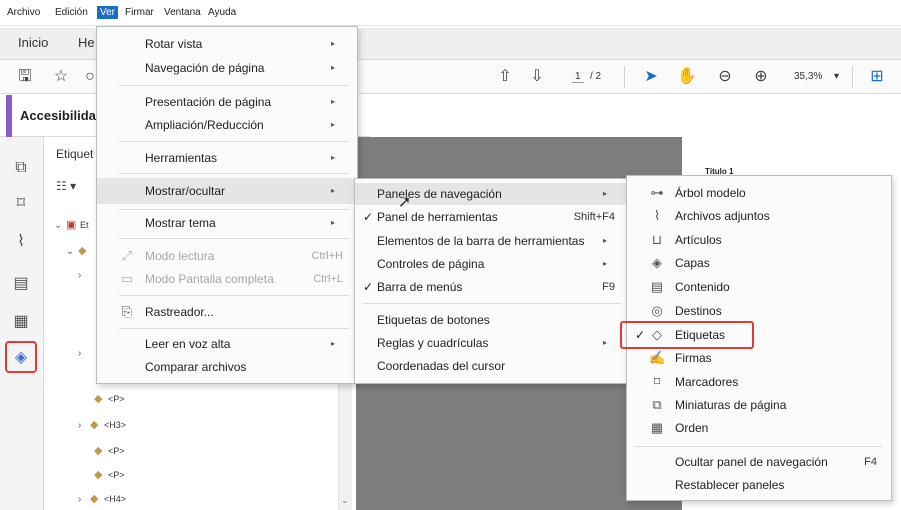 The height and width of the screenshot is (510, 901). I want to click on menu-item-articulos: ⊔ Artículos, so click(759, 240).